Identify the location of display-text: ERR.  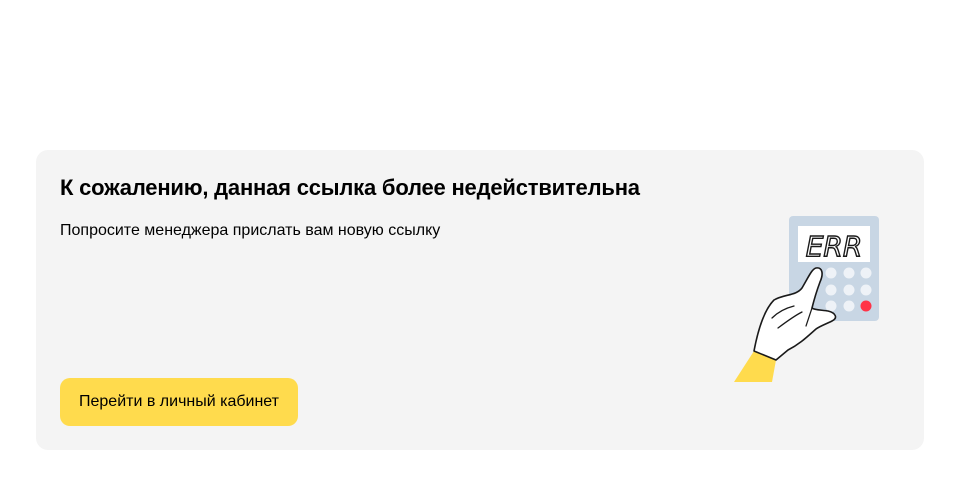
(834, 246).